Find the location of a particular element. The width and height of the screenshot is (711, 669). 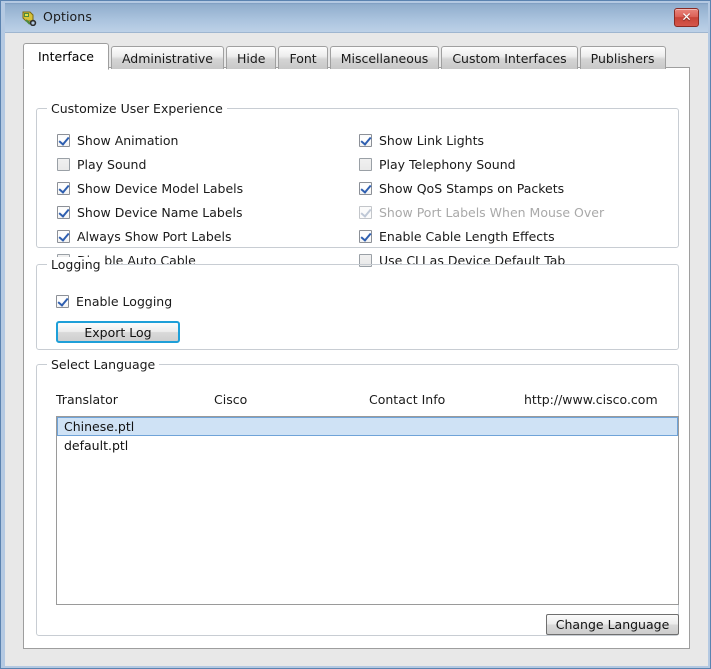

checkbox-enable-logging: Enable Logging is located at coordinates (114, 301).